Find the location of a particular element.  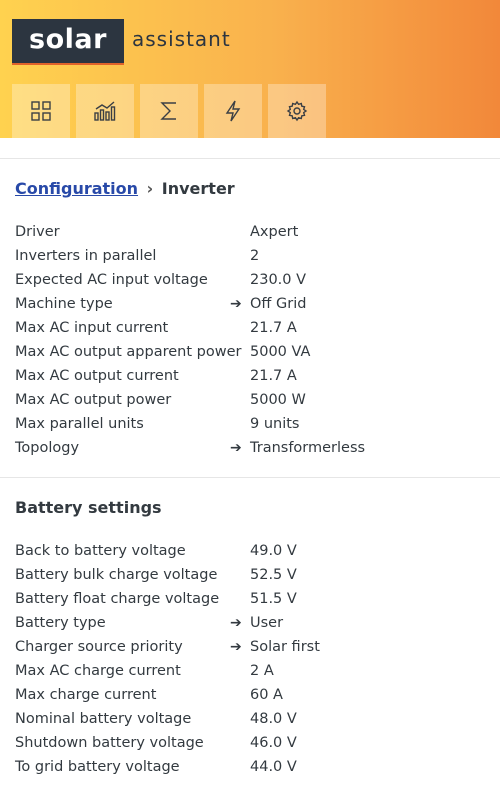

setting-value: User is located at coordinates (266, 623).